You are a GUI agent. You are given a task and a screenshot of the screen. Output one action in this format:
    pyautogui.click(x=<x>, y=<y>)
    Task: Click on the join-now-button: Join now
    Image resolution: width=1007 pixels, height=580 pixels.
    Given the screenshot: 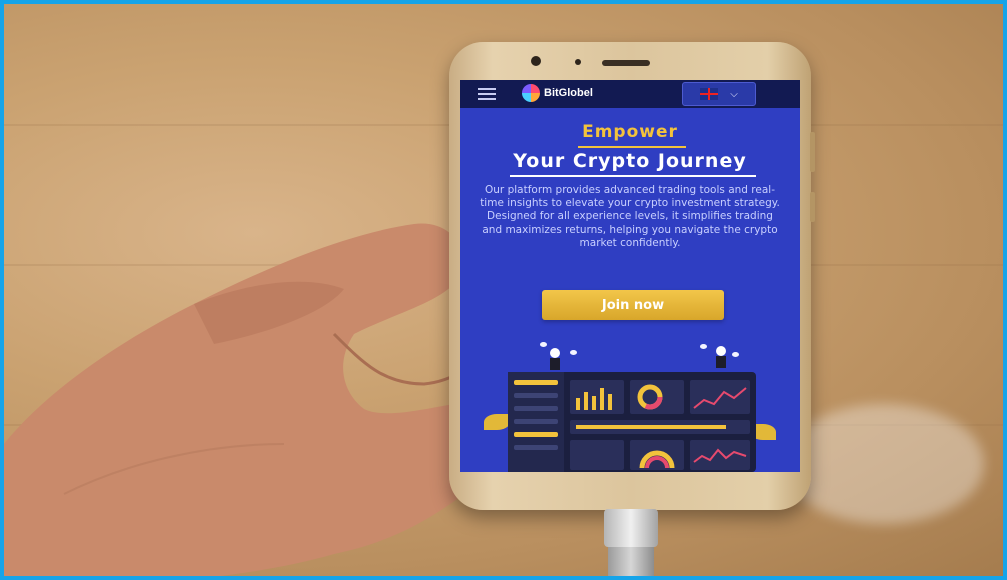 What is the action you would take?
    pyautogui.click(x=633, y=305)
    